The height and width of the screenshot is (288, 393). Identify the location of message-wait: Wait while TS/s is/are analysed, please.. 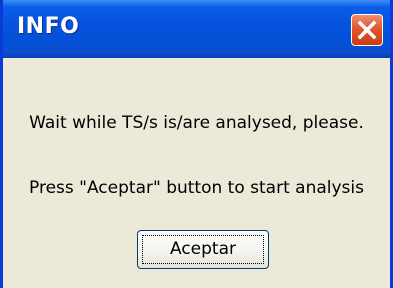
(196, 123).